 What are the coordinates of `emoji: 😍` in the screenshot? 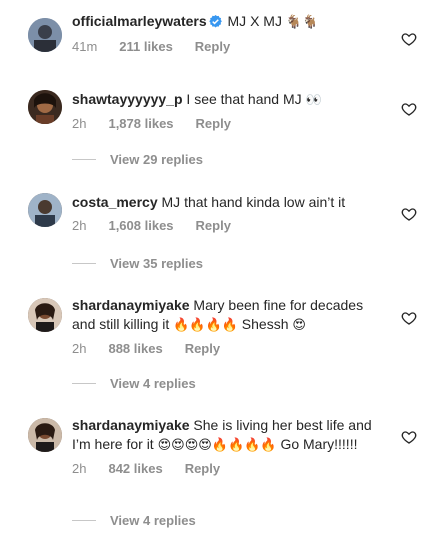 It's located at (299, 325).